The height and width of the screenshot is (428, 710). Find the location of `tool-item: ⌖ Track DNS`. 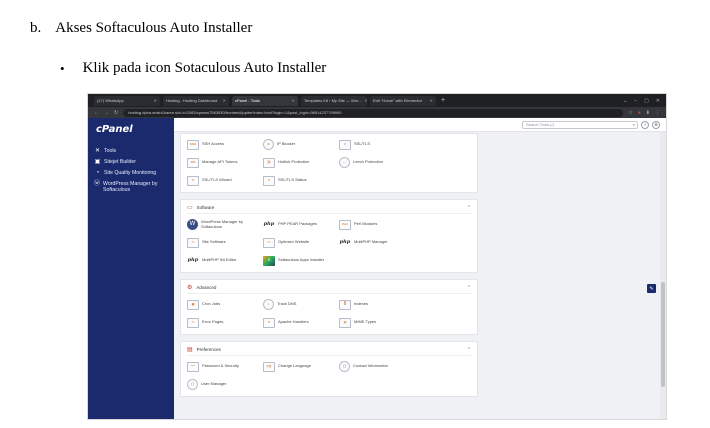

tool-item: ⌖ Track DNS is located at coordinates (301, 304).